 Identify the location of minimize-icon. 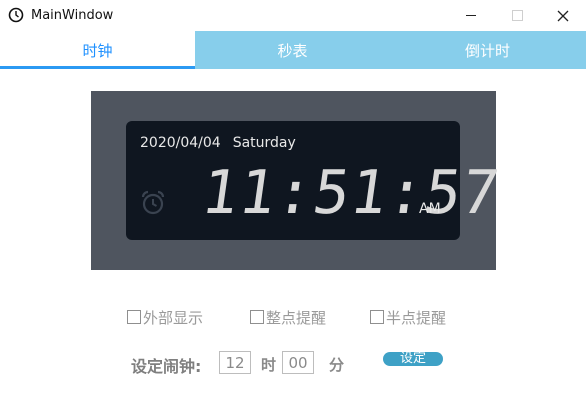
(471, 15).